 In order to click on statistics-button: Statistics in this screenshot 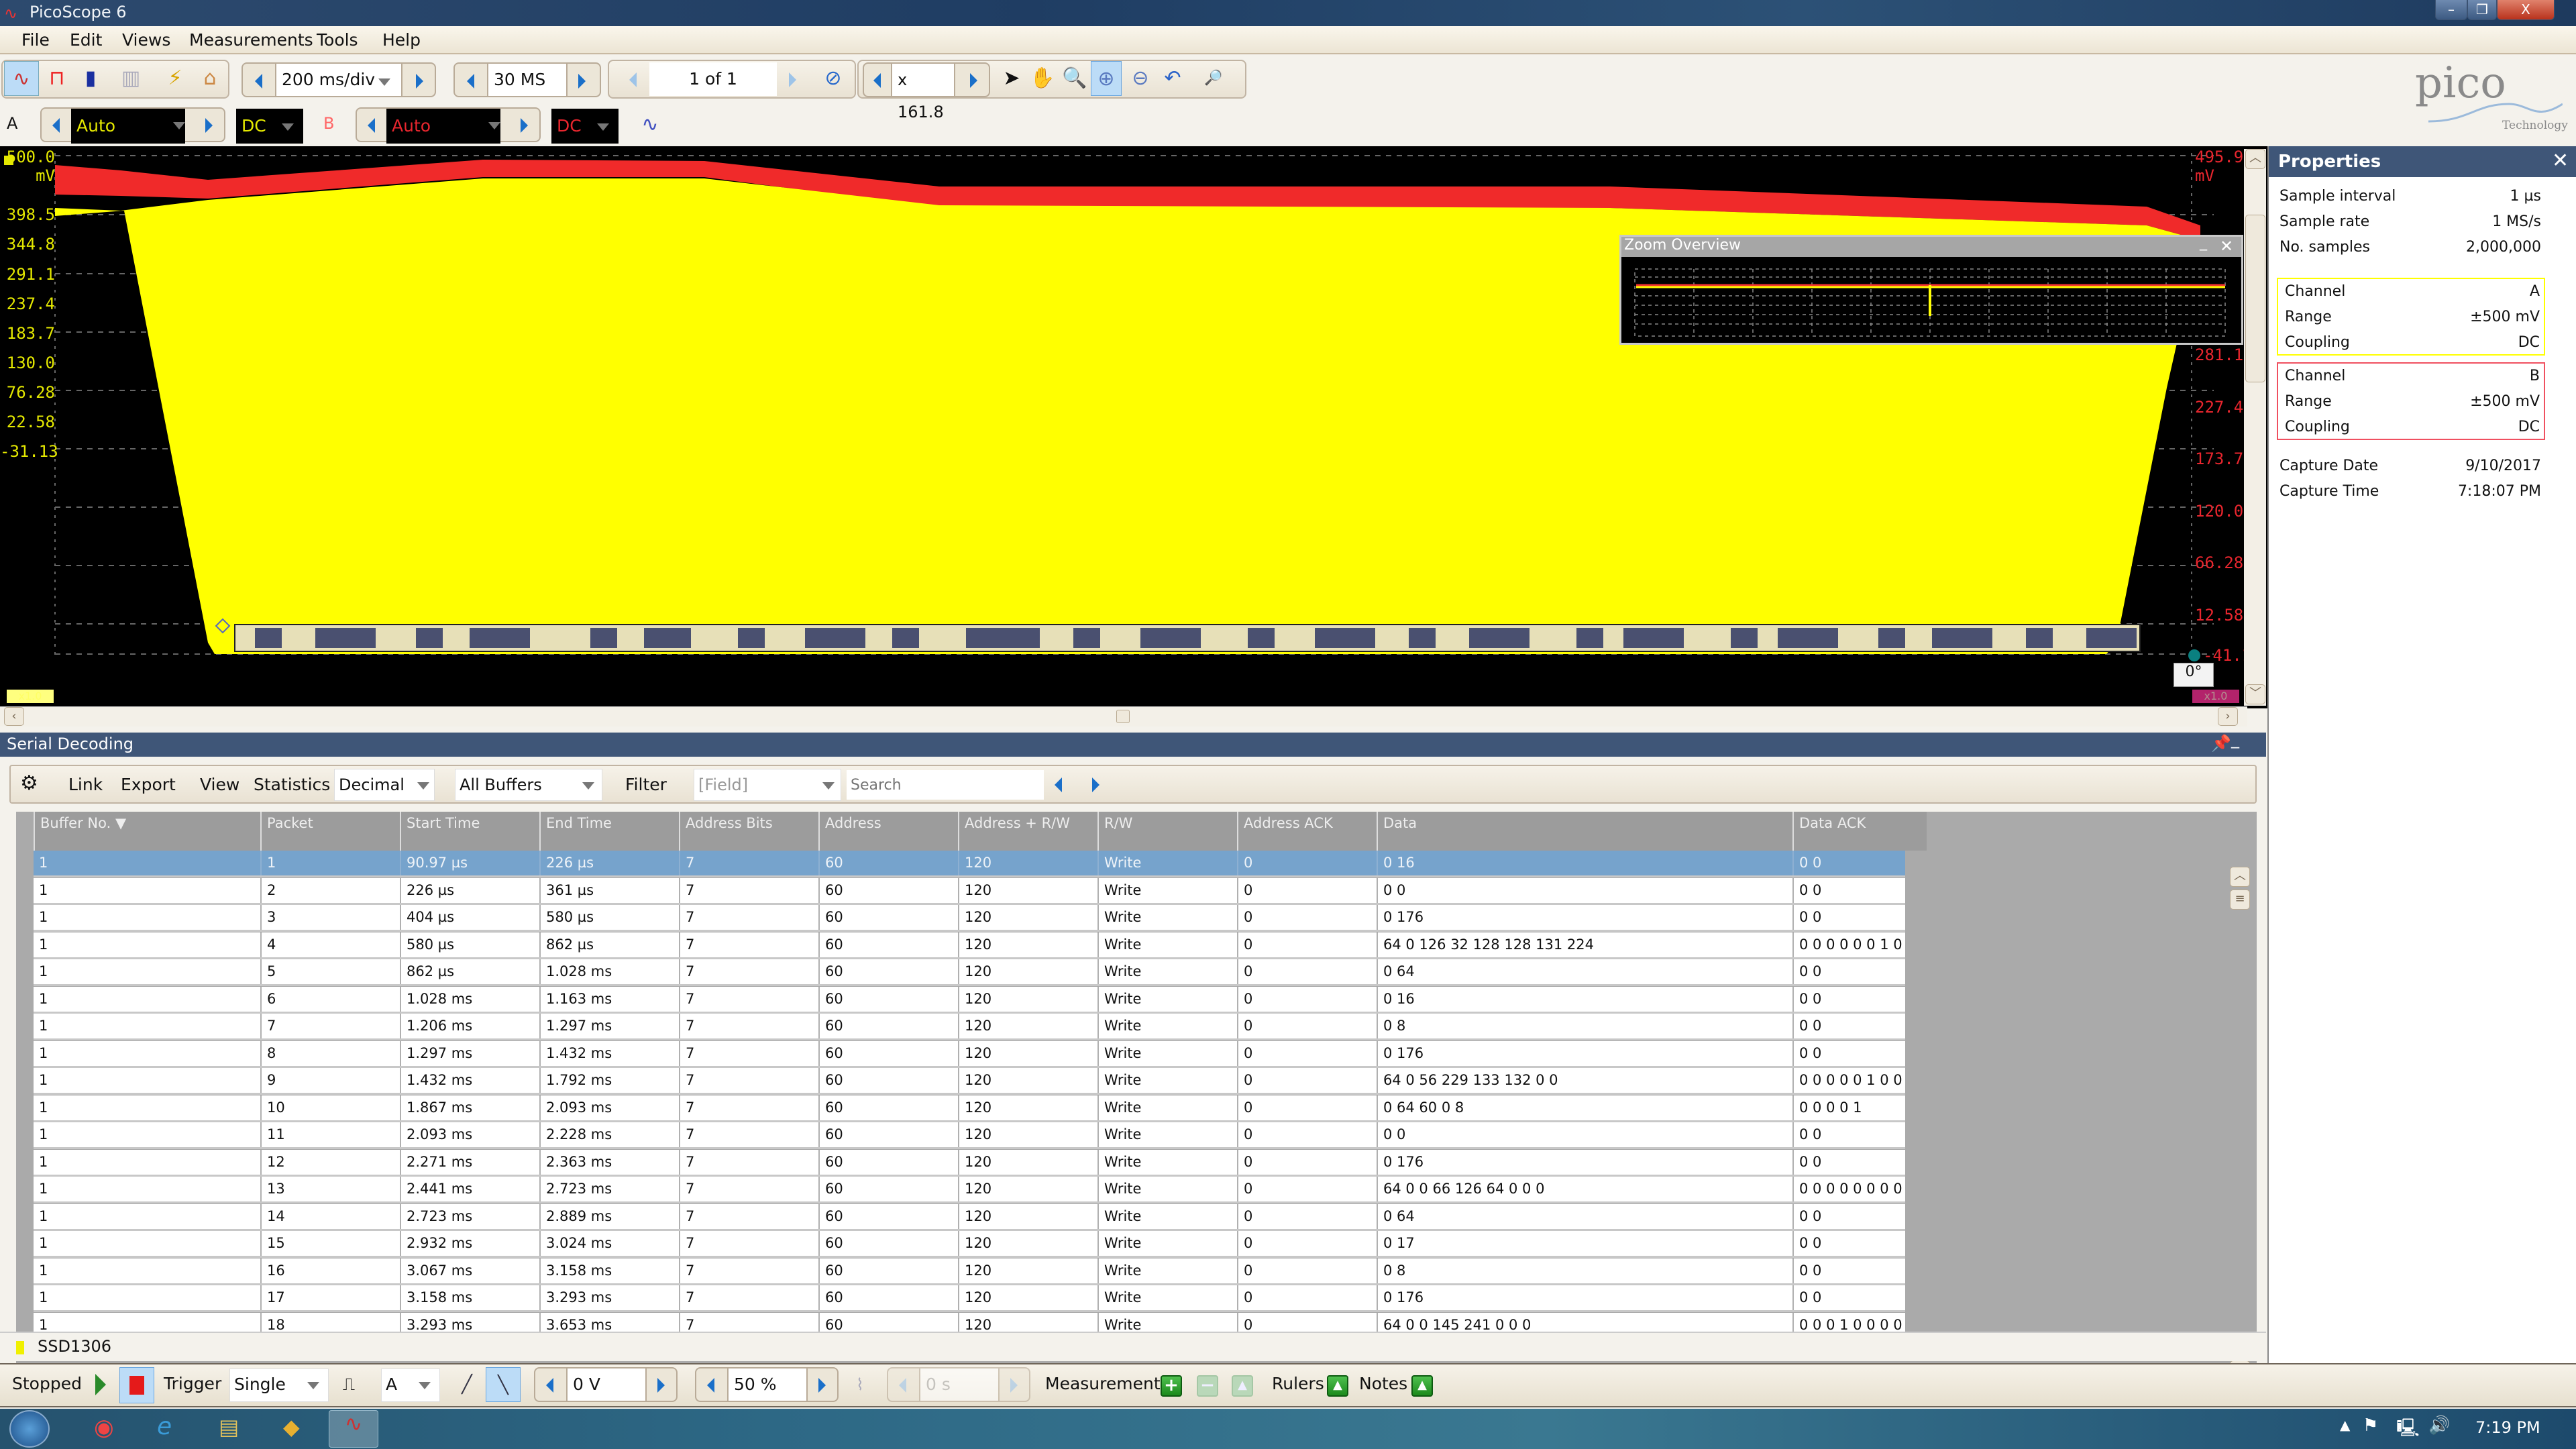, I will do `click(292, 784)`.